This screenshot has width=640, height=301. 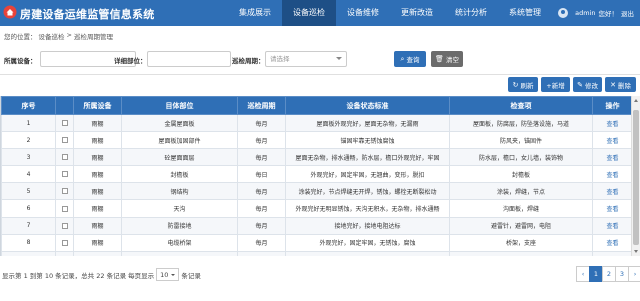 I want to click on nav-equipment-repair: 设备维修, so click(x=363, y=13).